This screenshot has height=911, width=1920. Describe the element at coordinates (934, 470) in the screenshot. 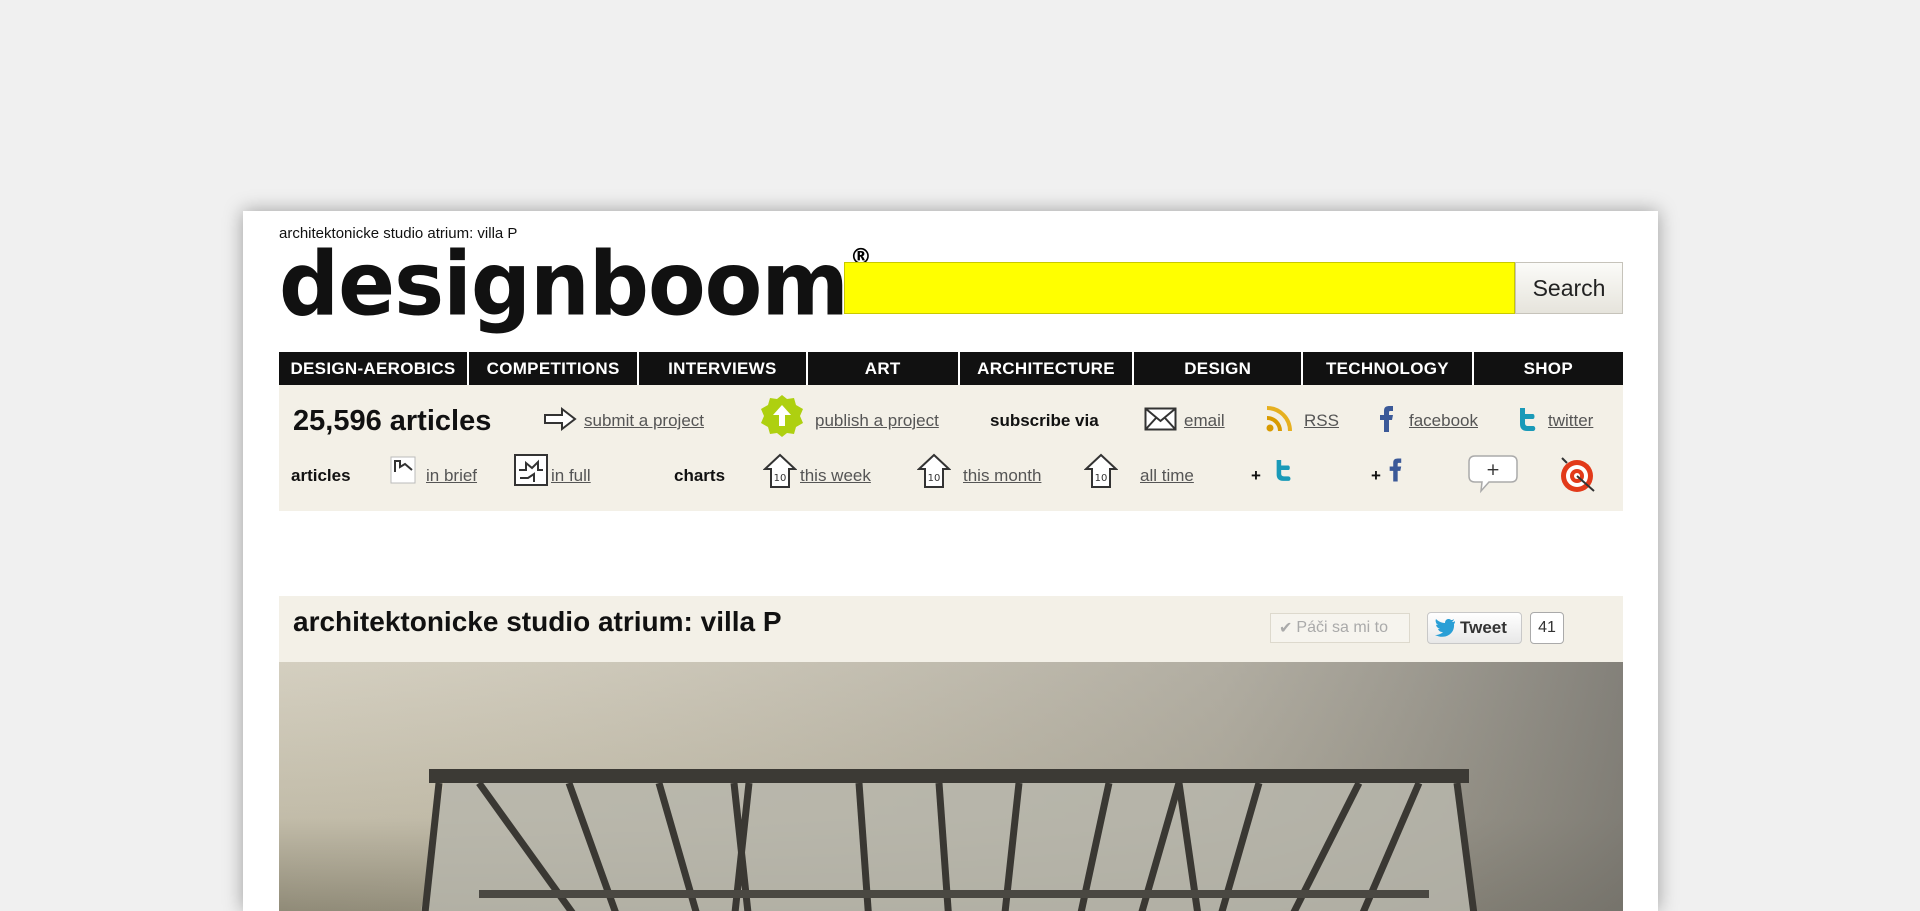

I see `top10-month-icon: 10` at that location.